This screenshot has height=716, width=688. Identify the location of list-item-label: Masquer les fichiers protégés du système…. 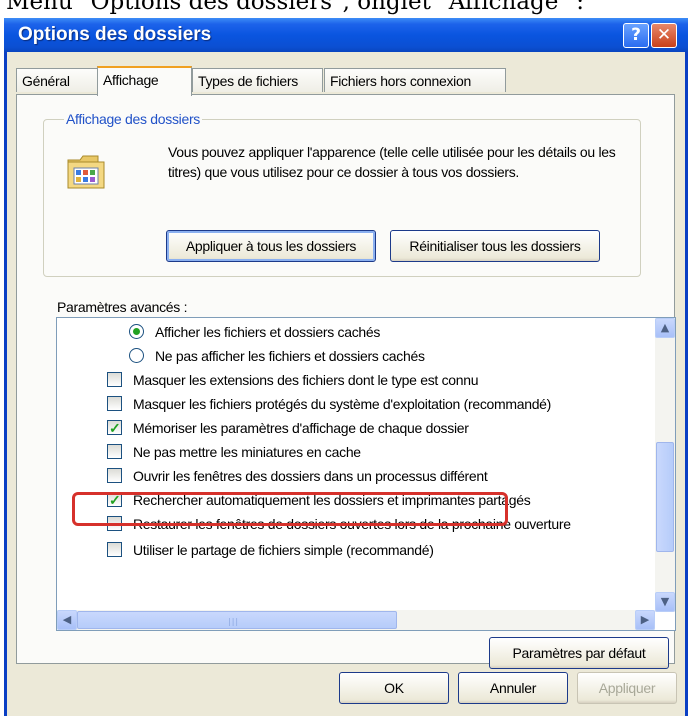
(342, 404).